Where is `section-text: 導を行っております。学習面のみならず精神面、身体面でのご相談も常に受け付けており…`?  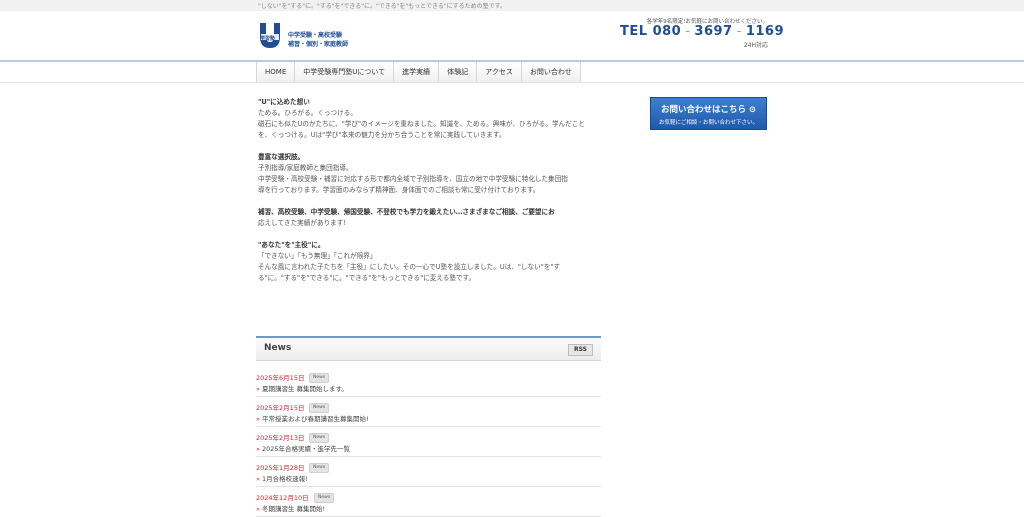
section-text: 導を行っております。学習面のみならず精神面、身体面でのご相談も常に受け付けており… is located at coordinates (399, 190).